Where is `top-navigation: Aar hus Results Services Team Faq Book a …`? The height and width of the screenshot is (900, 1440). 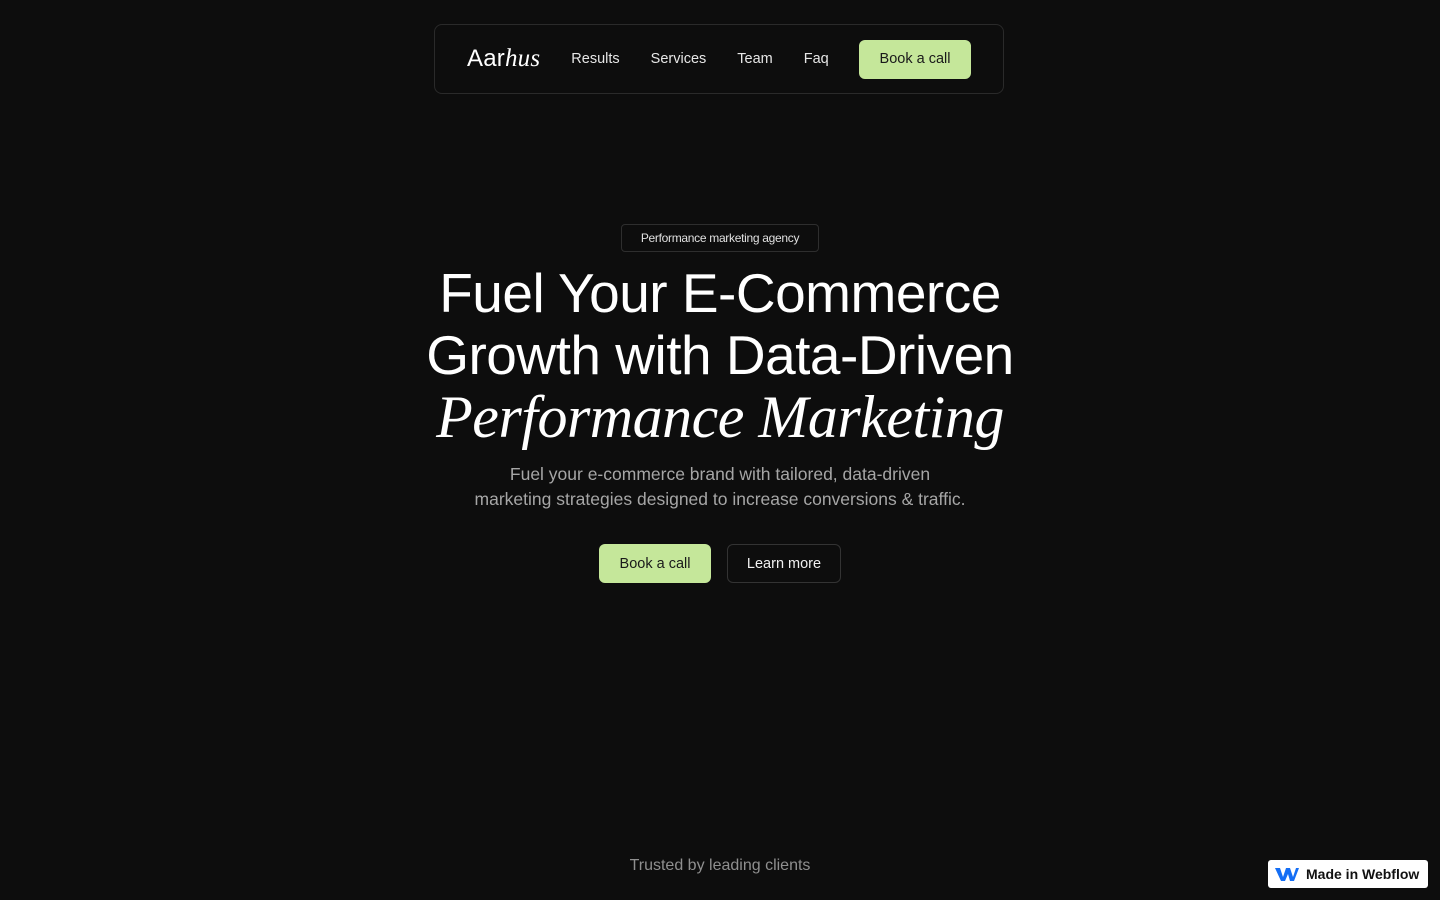 top-navigation: Aar hus Results Services Team Faq Book a … is located at coordinates (719, 59).